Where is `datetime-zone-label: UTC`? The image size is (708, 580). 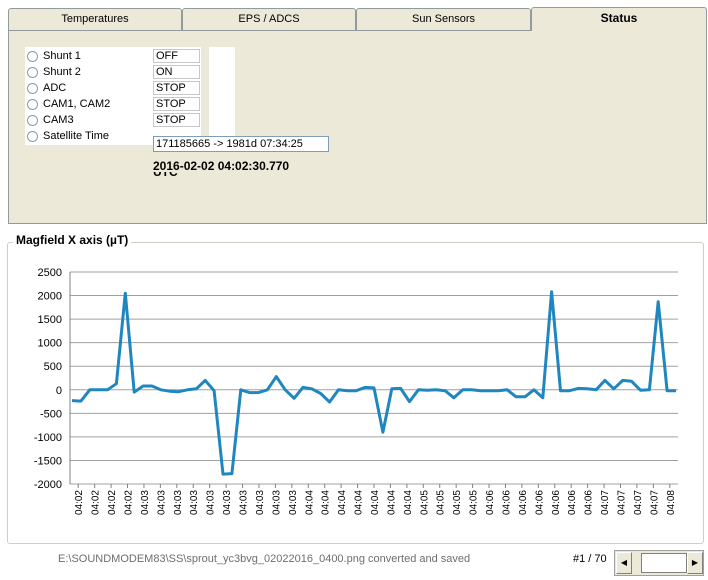 datetime-zone-label: UTC is located at coordinates (173, 174).